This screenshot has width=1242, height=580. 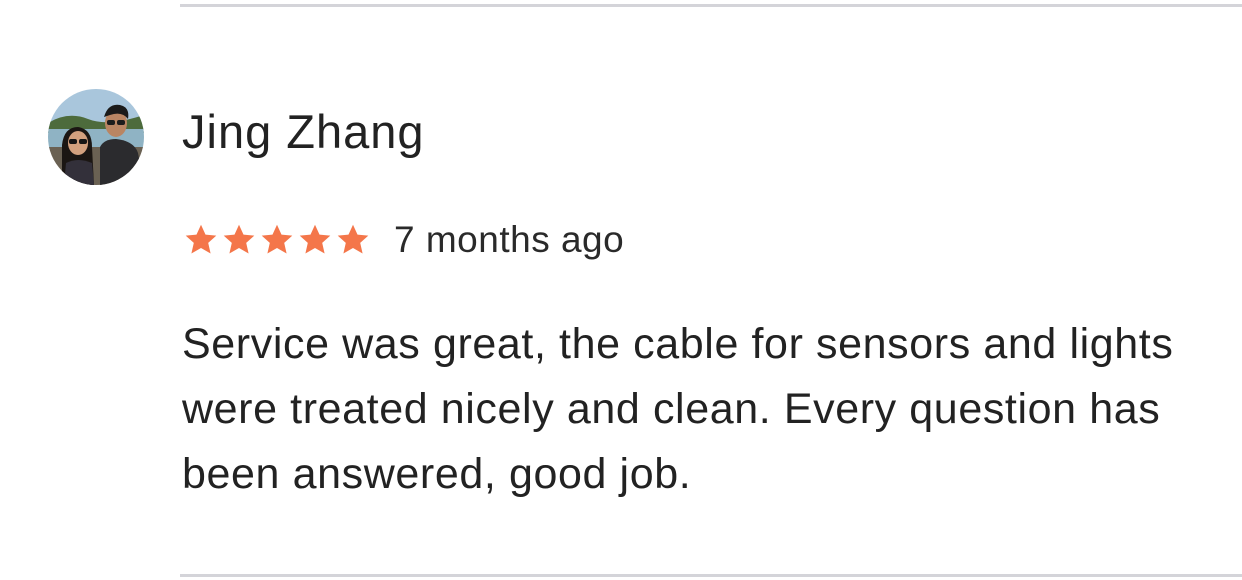 I want to click on top-divider, so click(x=711, y=5).